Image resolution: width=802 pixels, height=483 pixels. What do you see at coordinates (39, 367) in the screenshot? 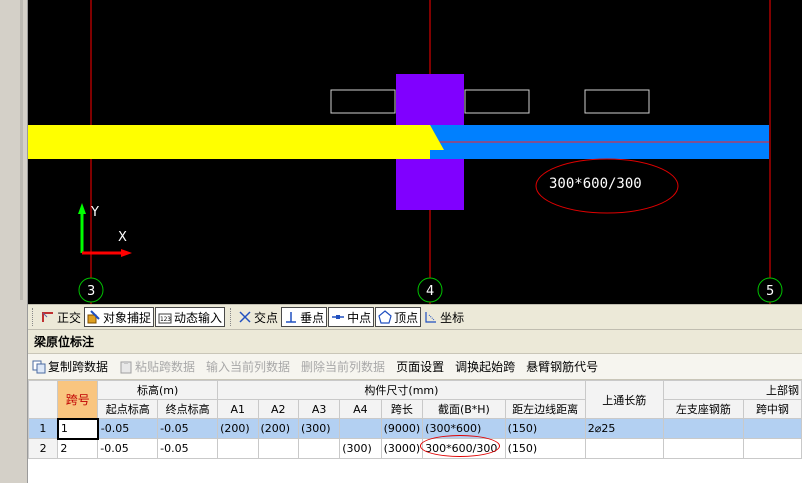
I see `copy-icon` at bounding box center [39, 367].